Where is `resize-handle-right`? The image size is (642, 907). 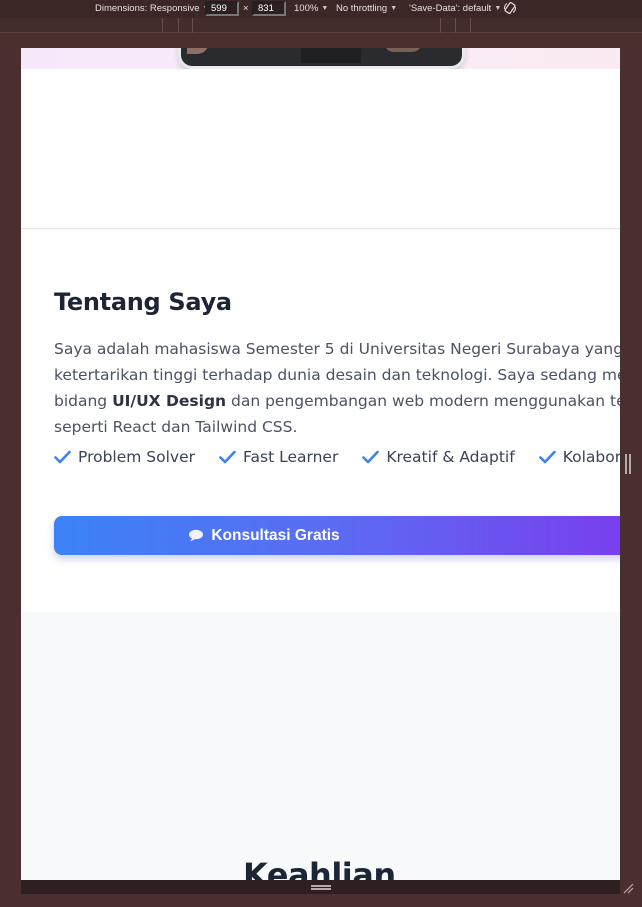 resize-handle-right is located at coordinates (631, 464).